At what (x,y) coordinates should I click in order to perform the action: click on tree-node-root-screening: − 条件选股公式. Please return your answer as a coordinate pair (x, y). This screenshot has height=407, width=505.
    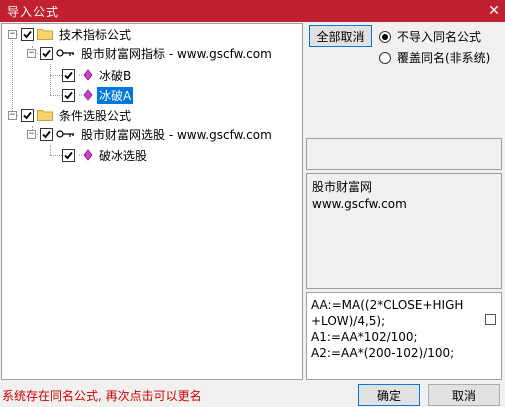
    Looking at the image, I should click on (70, 115).